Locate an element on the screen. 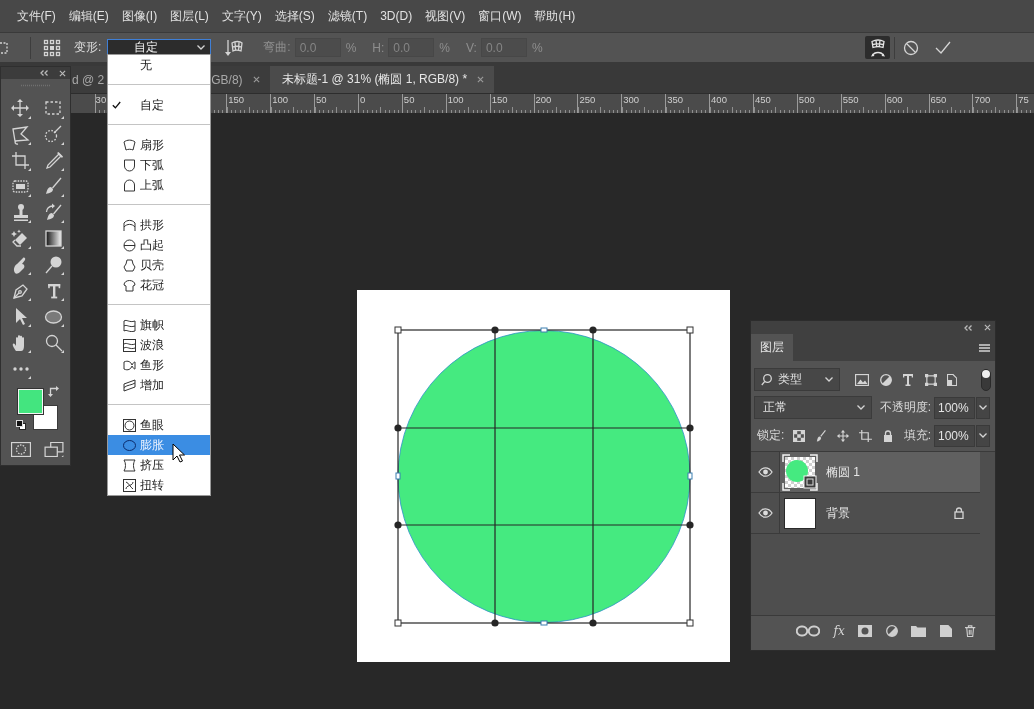  dropdown-item: 波浪 is located at coordinates (159, 345).